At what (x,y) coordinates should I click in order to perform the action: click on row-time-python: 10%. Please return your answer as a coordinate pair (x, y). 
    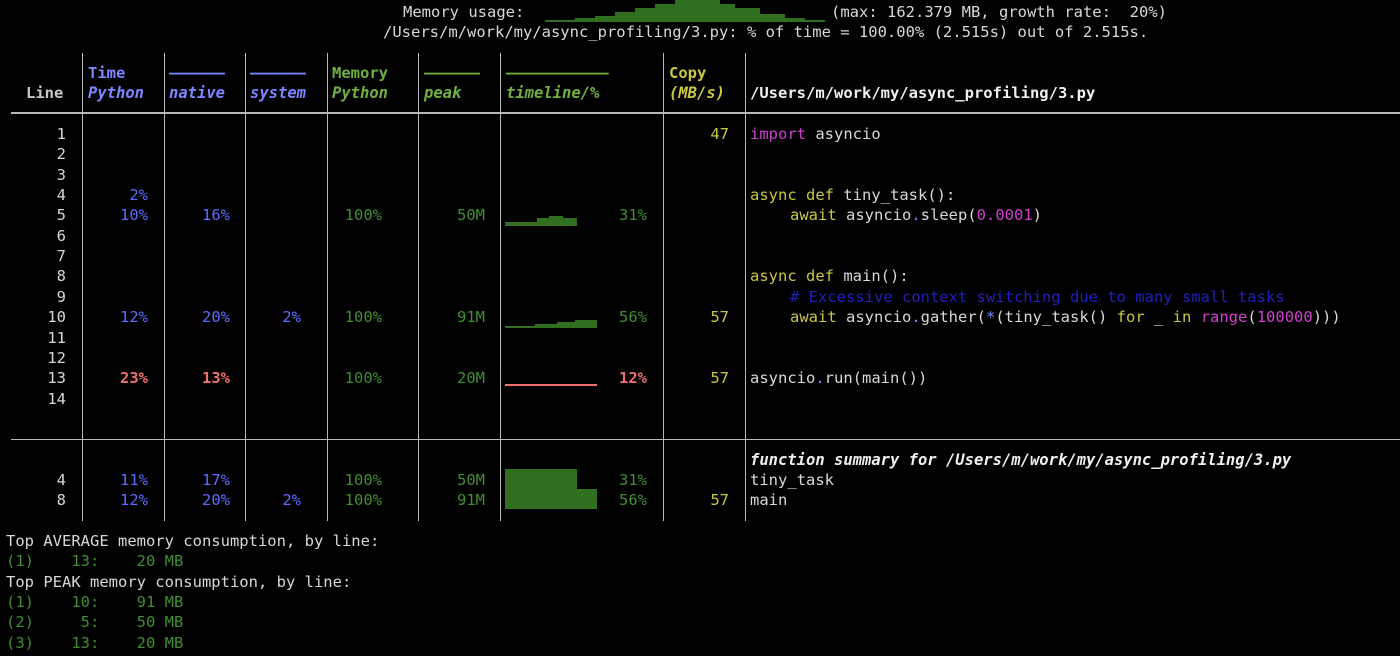
    Looking at the image, I should click on (134, 215).